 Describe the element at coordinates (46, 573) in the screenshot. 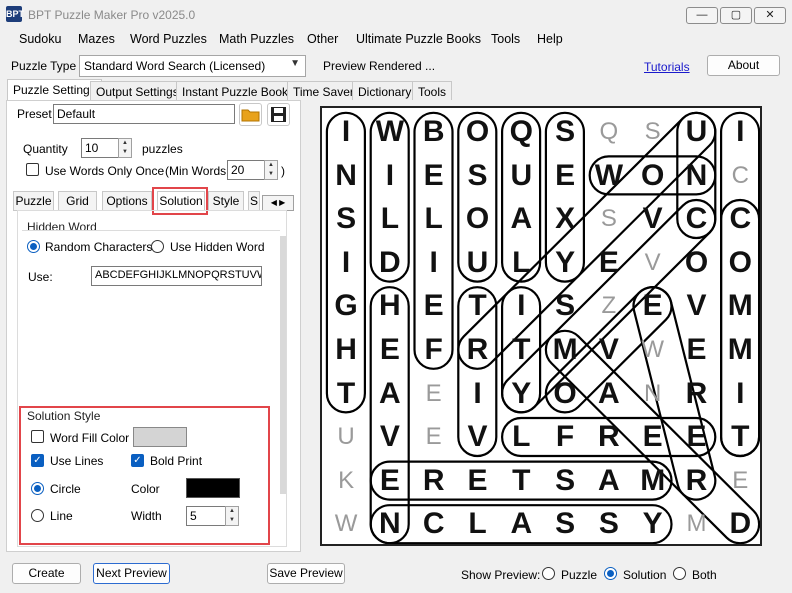

I see `create-button: Create` at that location.